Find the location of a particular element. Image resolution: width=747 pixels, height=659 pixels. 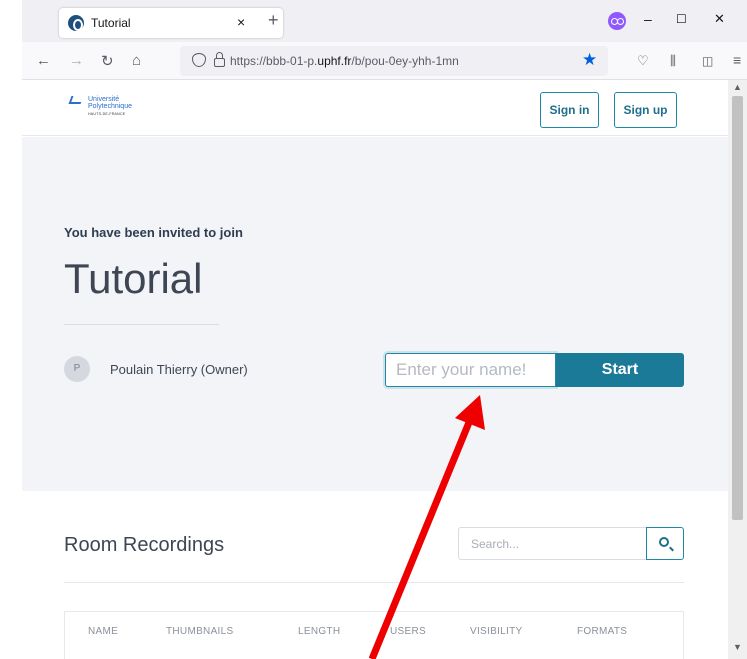

logo-line-1: Université is located at coordinates (104, 99).